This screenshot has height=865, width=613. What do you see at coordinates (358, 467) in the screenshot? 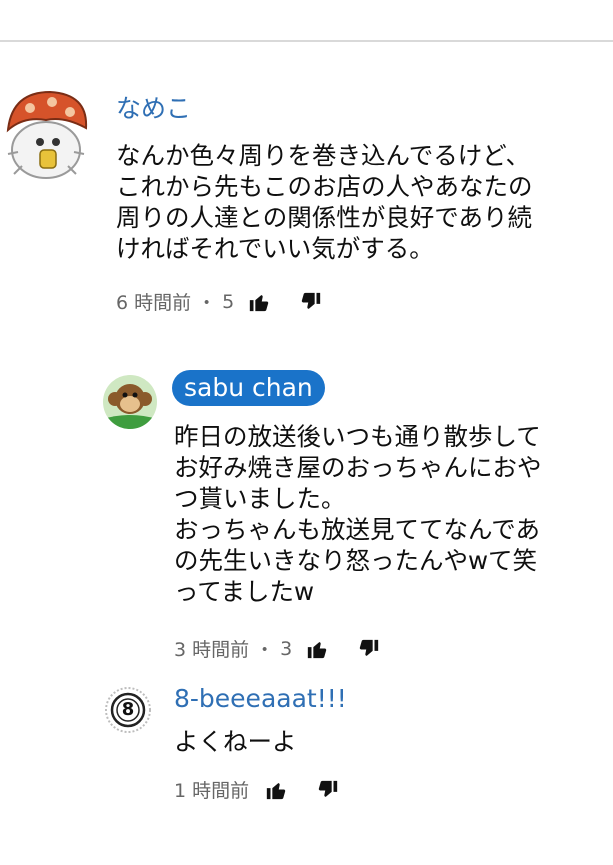
I see `reply-text-line: お好み焼き屋のおっちゃんにおや` at bounding box center [358, 467].